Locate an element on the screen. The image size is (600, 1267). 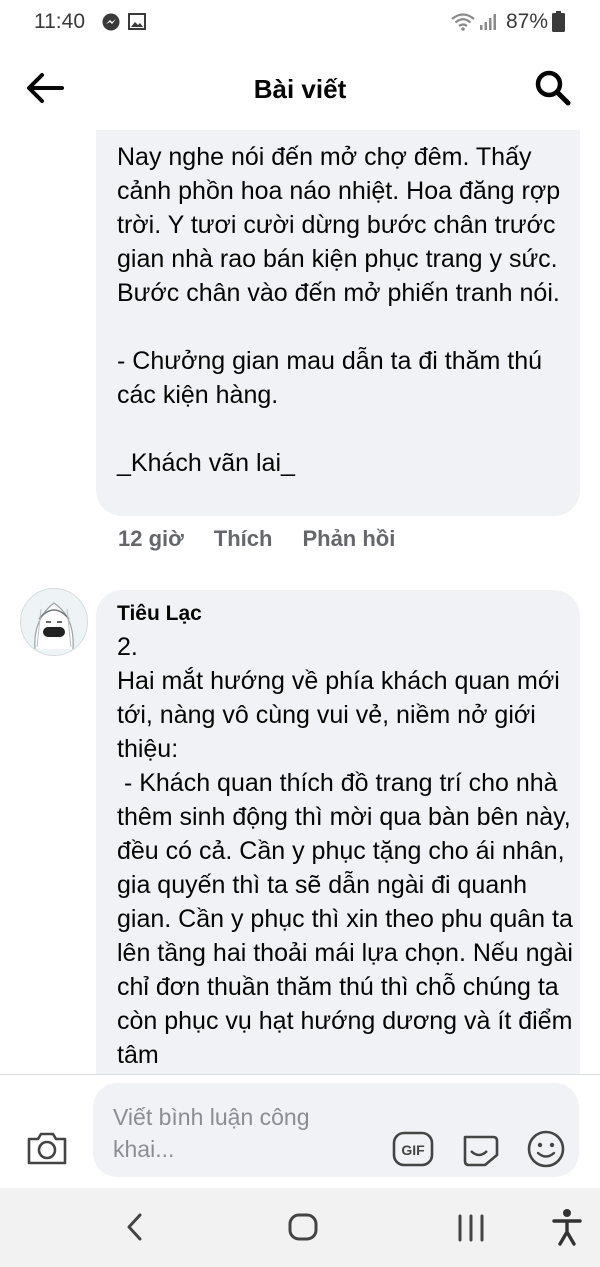
signal-icon is located at coordinates (488, 22).